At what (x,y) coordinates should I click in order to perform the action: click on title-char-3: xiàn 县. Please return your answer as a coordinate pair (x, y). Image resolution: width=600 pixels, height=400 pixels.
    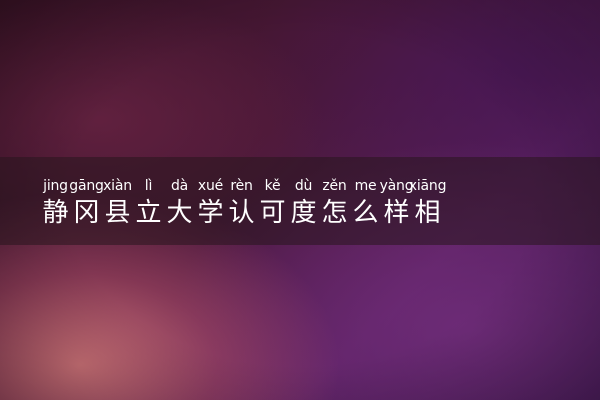
    Looking at the image, I should click on (117, 203).